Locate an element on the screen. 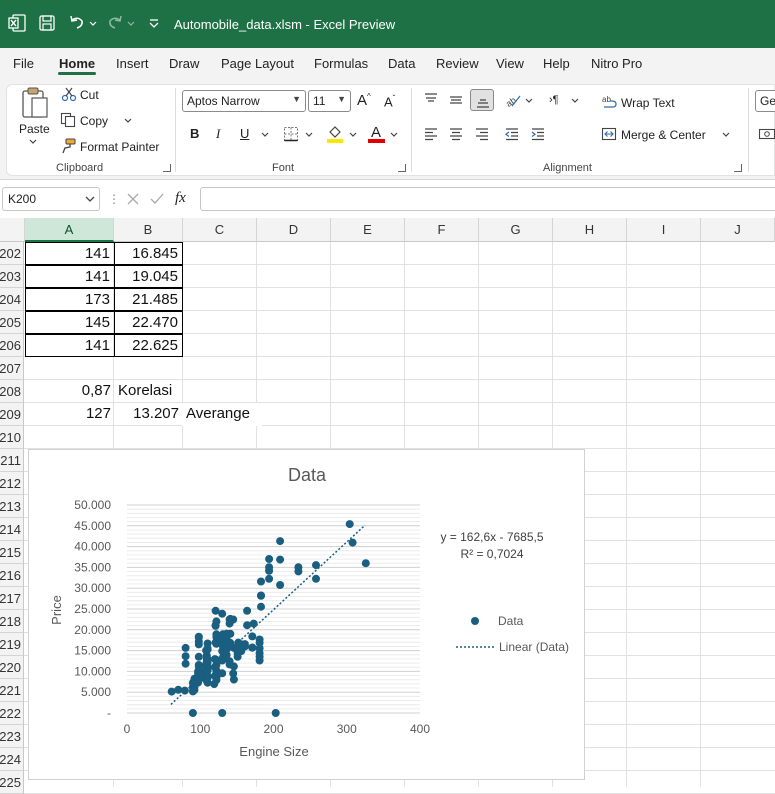  row-header-203: 203 is located at coordinates (12, 276).